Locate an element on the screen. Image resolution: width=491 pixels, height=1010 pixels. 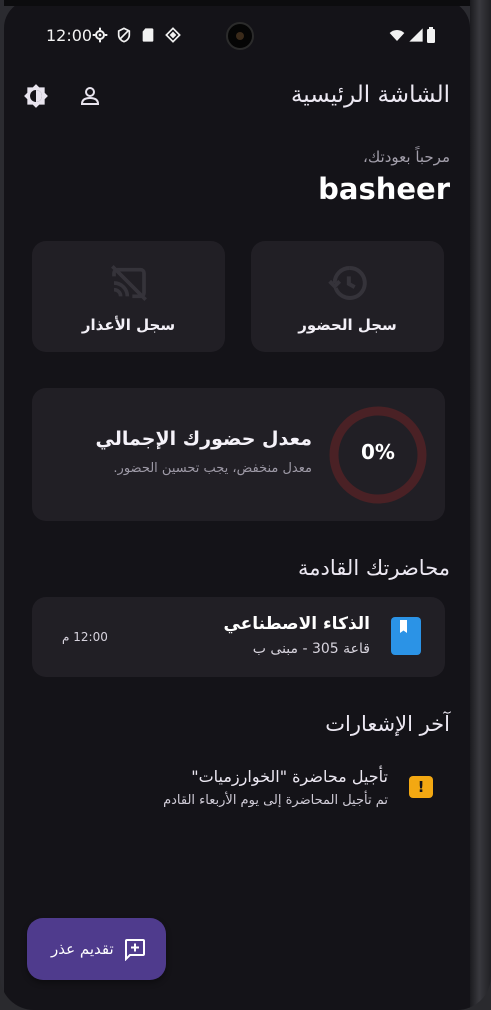
notification-title: تأجيل محاضرة "الخوارزميات" is located at coordinates (289, 776).